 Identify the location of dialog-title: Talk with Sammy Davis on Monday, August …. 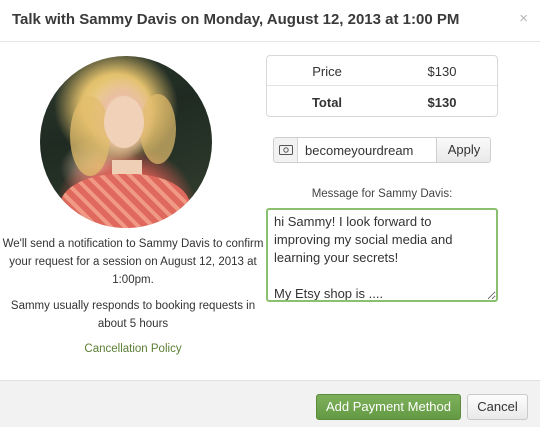
(236, 19).